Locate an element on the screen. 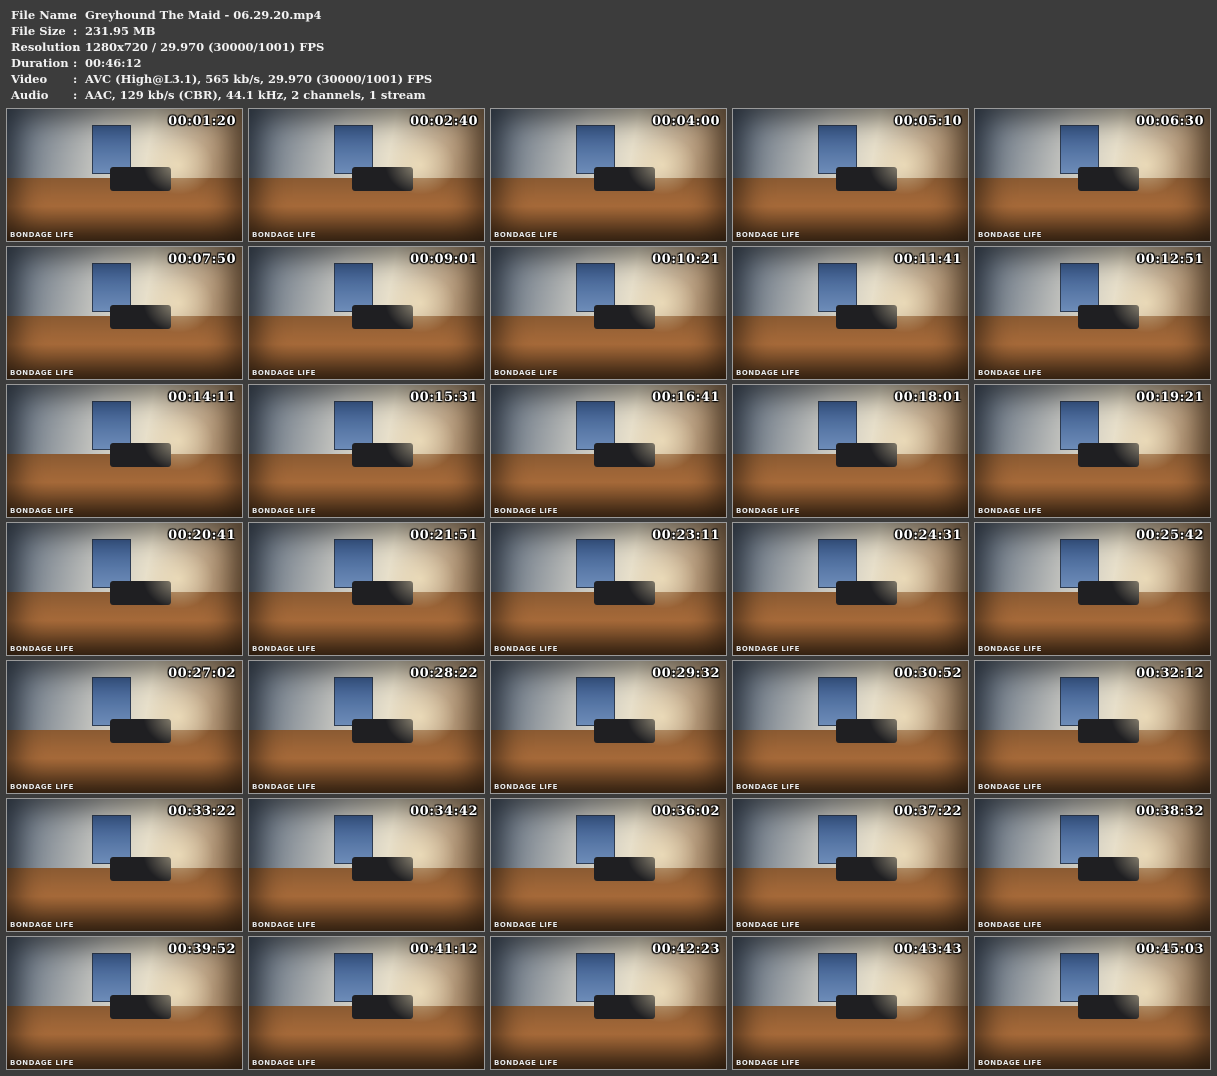  thumbnail-timestamp: 00:07:50 is located at coordinates (202, 259).